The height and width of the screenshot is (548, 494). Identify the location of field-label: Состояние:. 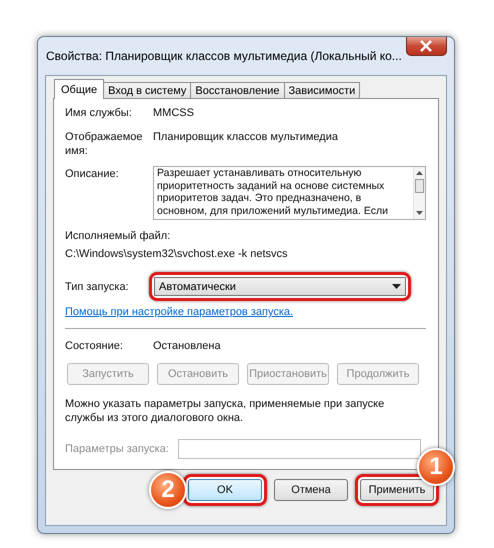
(94, 346).